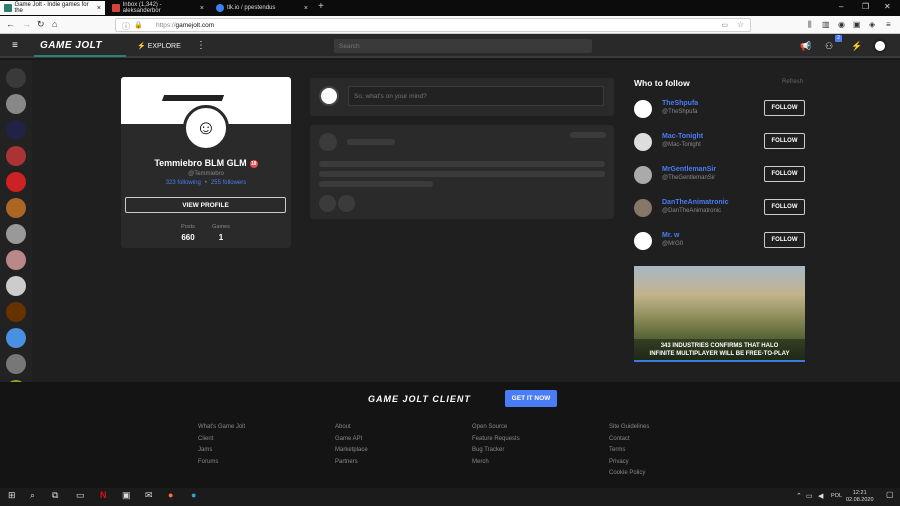 The width and height of the screenshot is (900, 506). I want to click on volume-icon: ◀, so click(820, 496).